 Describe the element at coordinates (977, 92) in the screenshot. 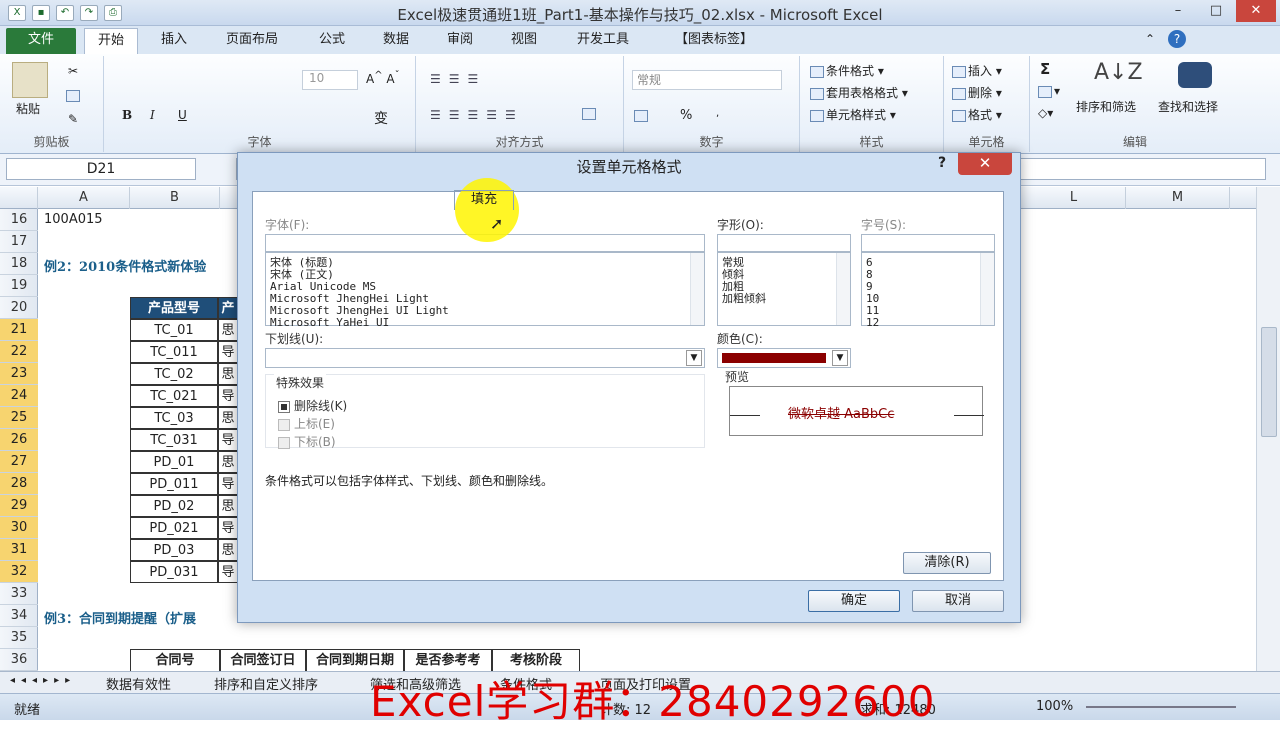

I see `delete-cells-button: 删除 ▾` at that location.